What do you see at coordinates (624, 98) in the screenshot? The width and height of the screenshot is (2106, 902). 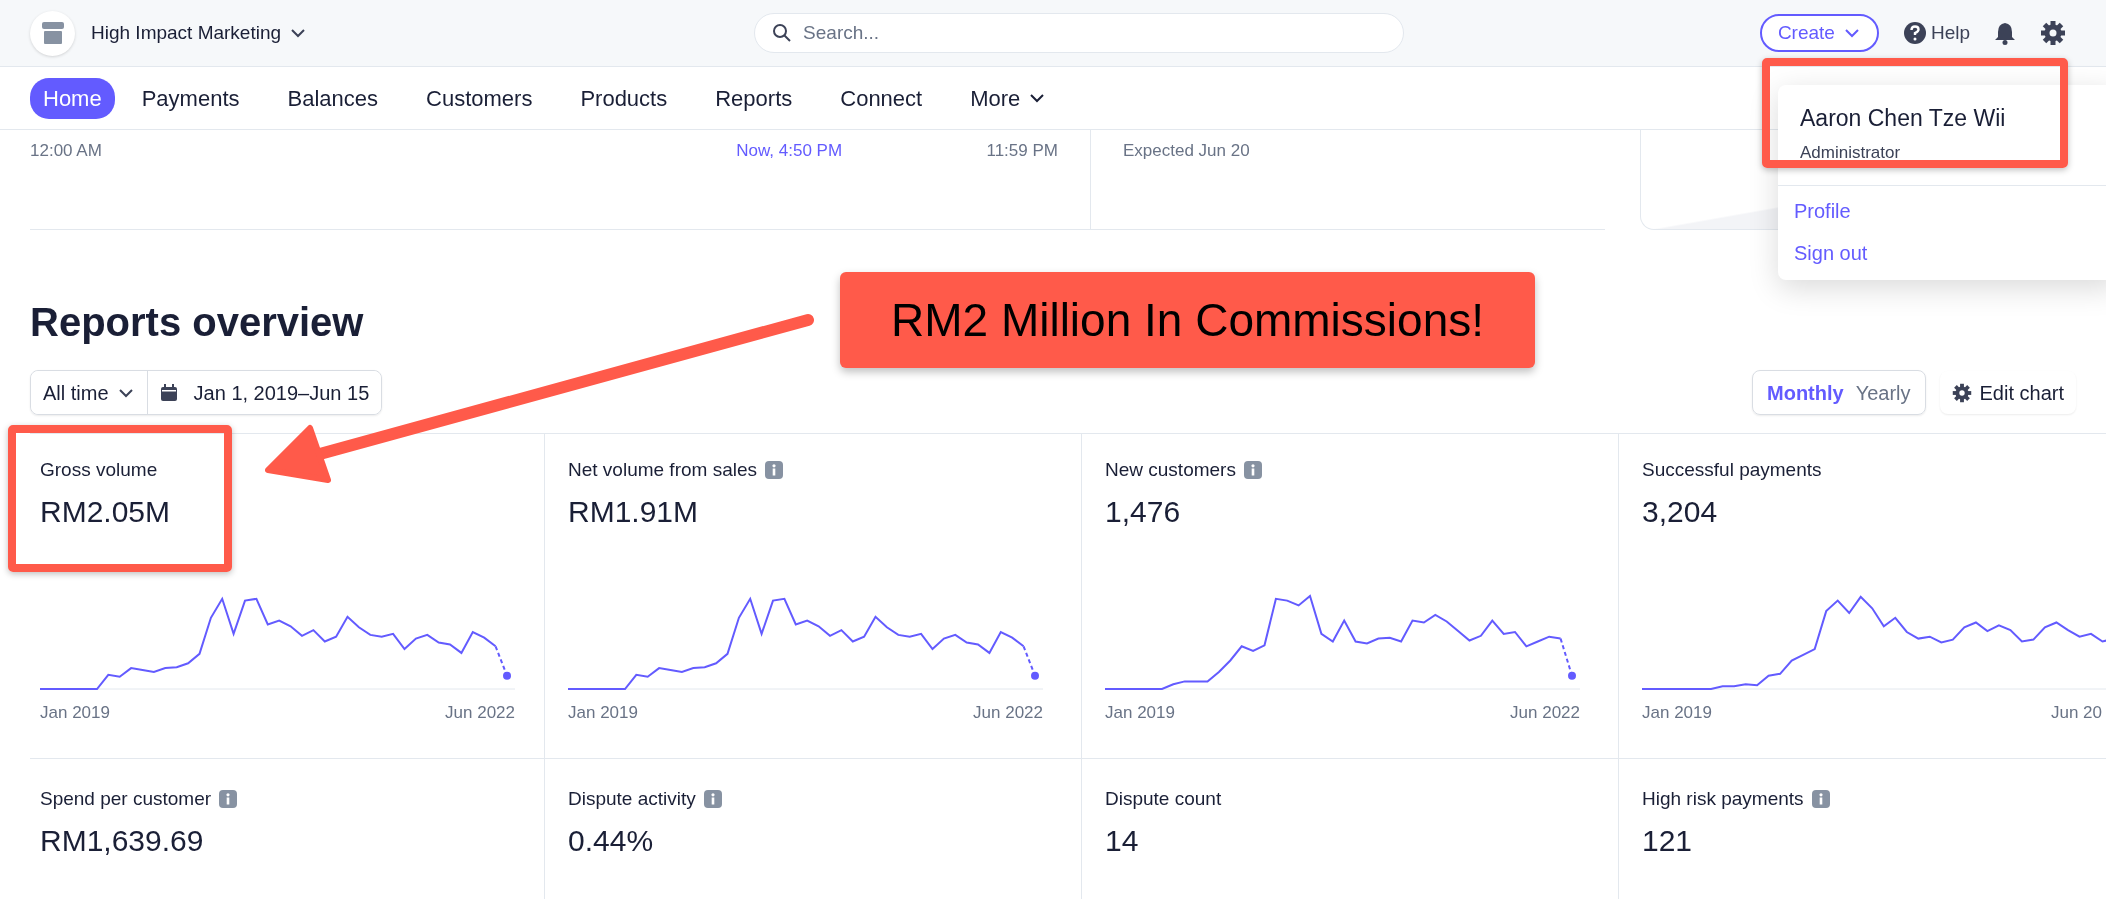 I see `nav-tab: Products` at bounding box center [624, 98].